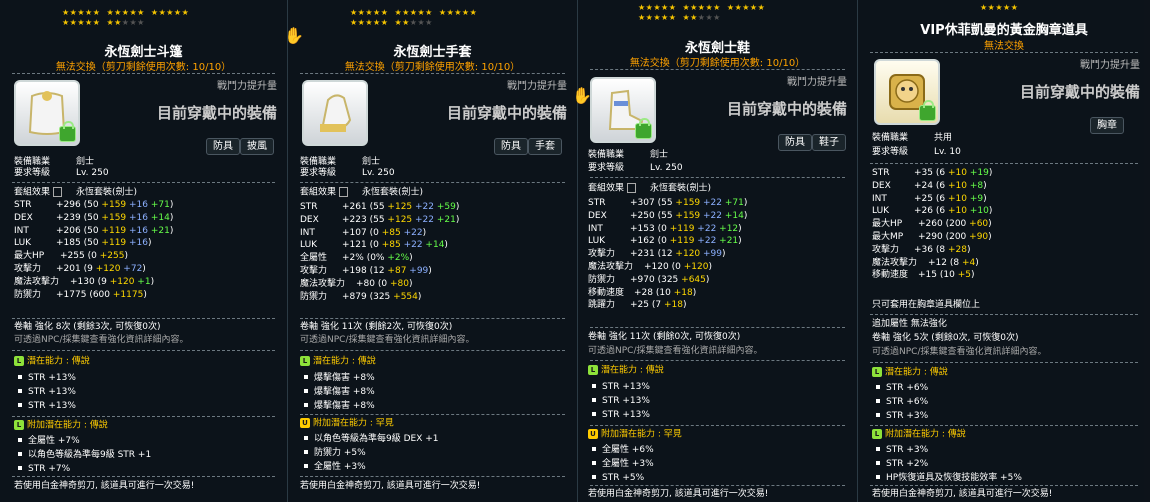 This screenshot has height=502, width=1150. Describe the element at coordinates (545, 146) in the screenshot. I see `tag-slot: 手套` at that location.